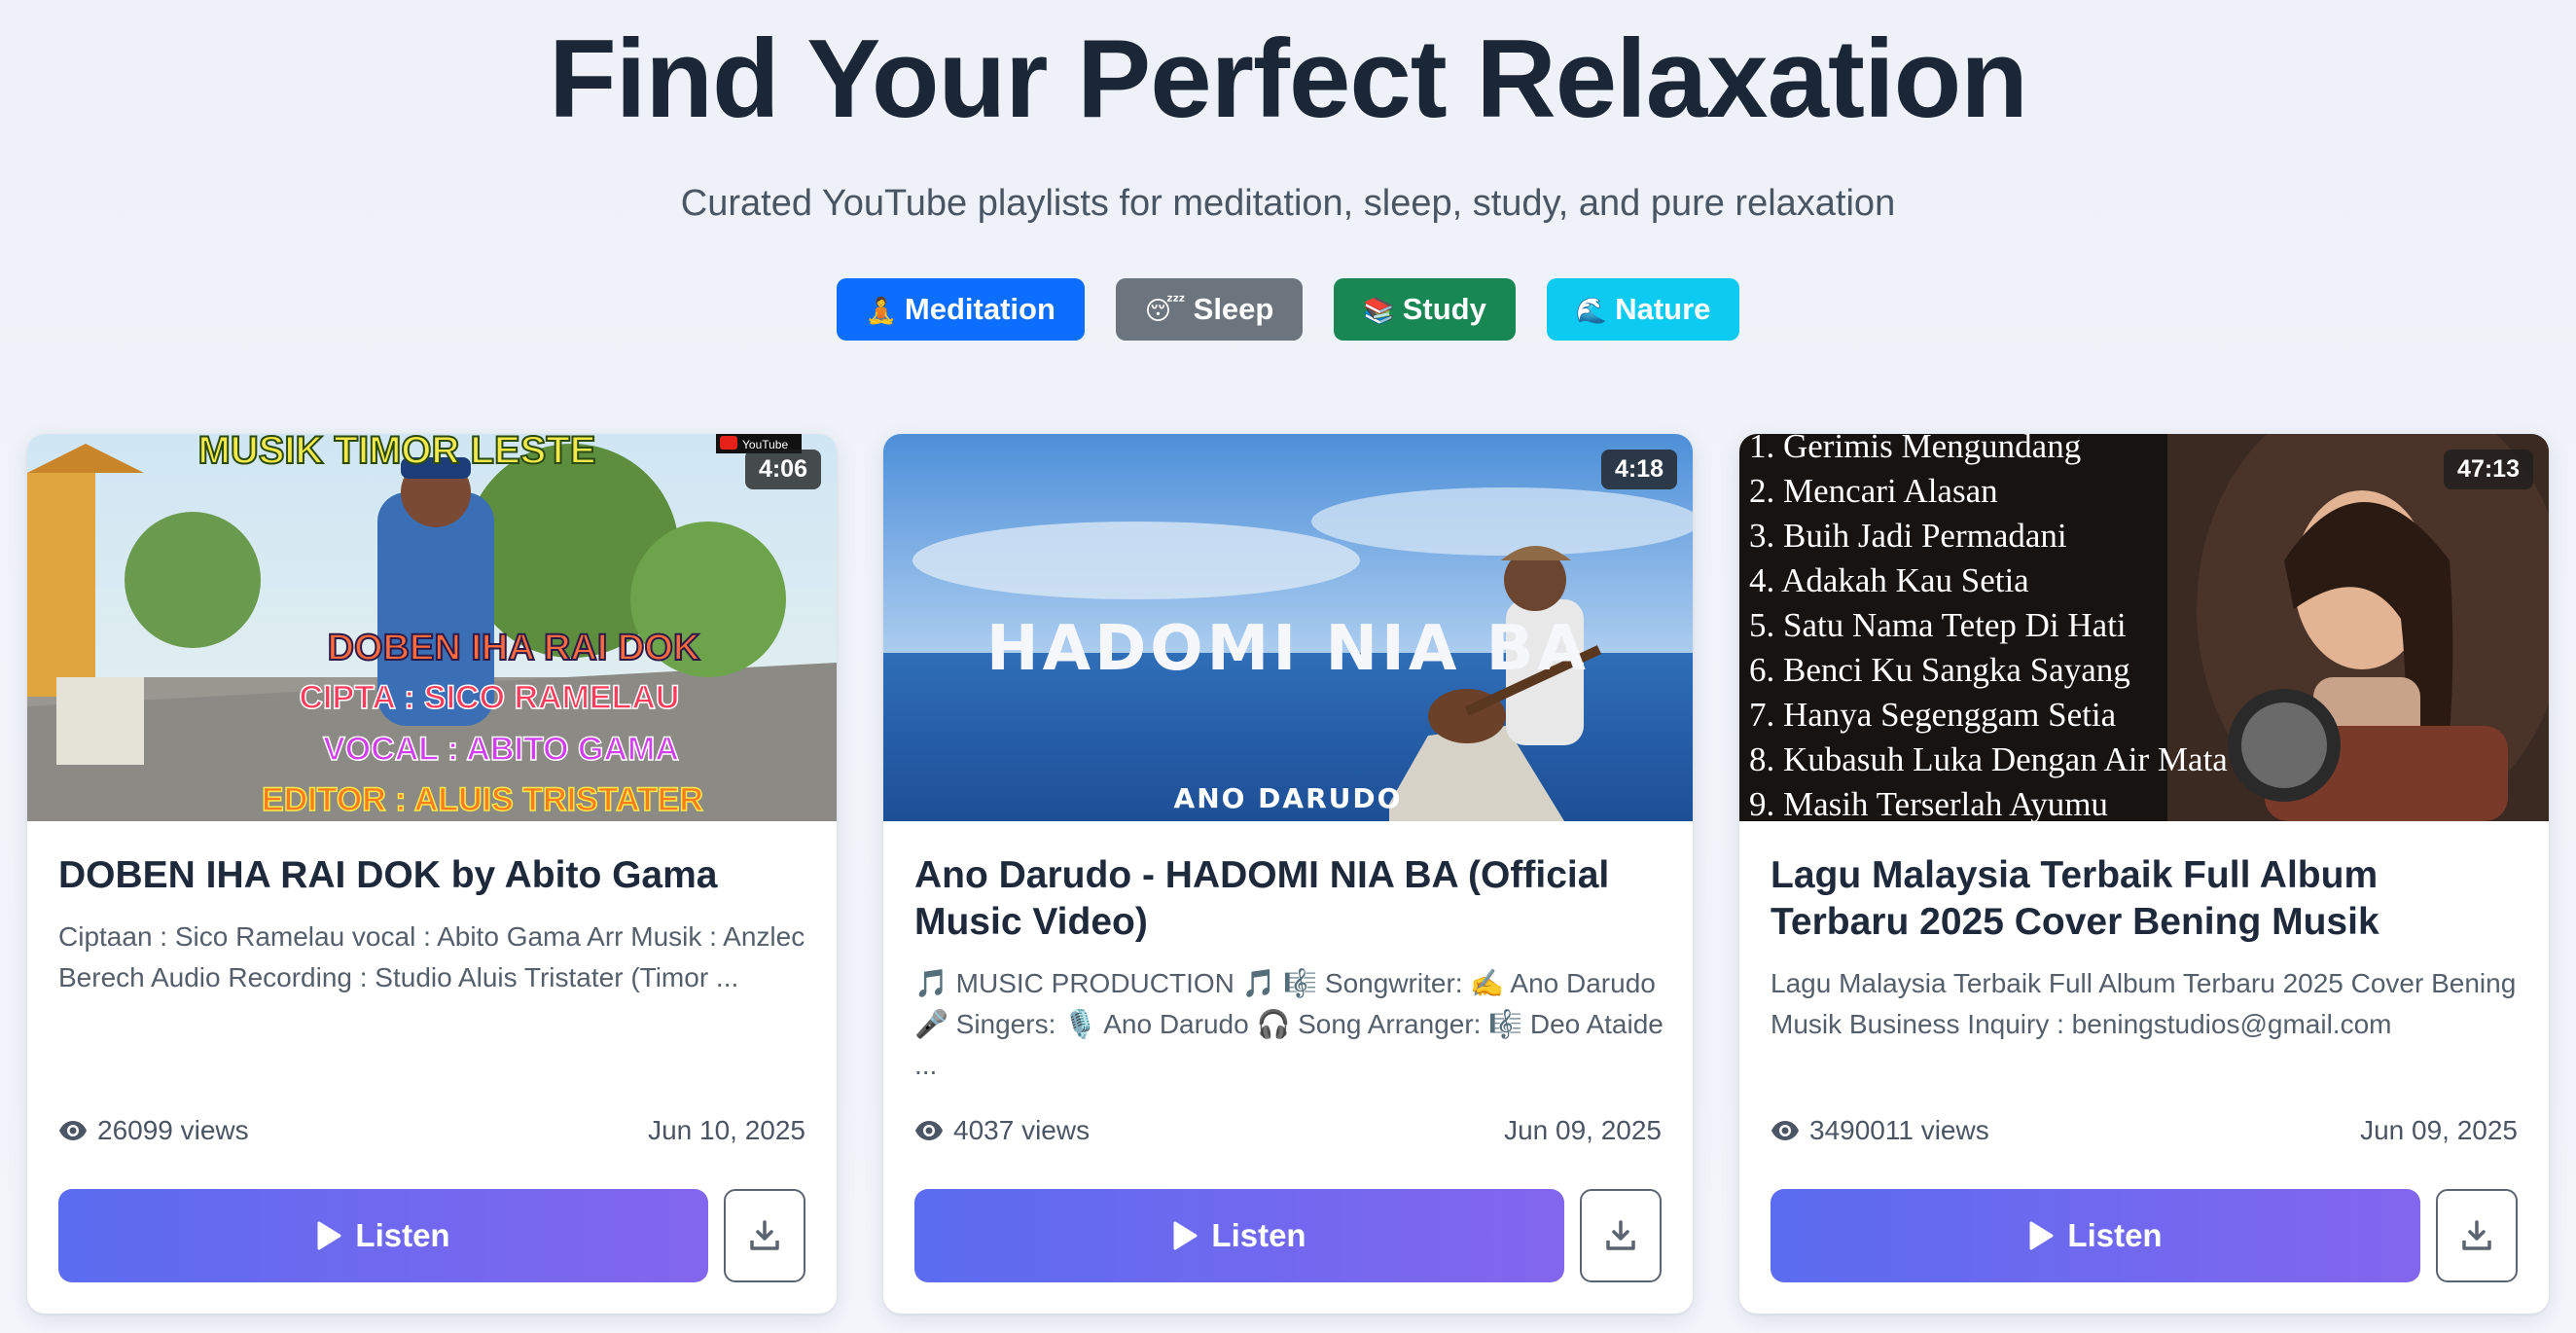 The image size is (2576, 1333). I want to click on track-item: 6. Benci Ku Sangka Sayang, so click(1939, 670).